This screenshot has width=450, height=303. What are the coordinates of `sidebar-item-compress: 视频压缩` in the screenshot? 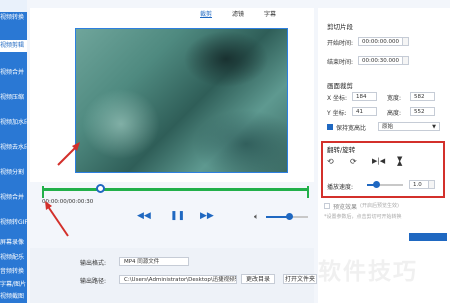 It's located at (13, 98).